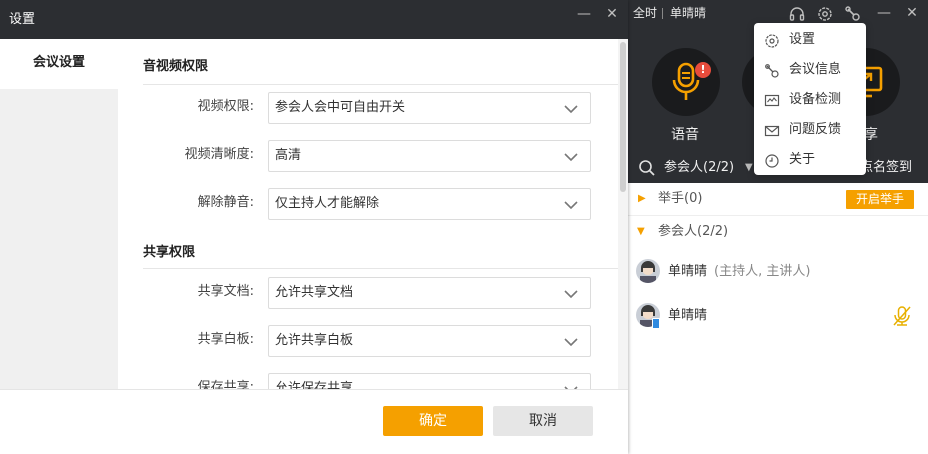  I want to click on video-quality-select: 高清, so click(429, 156).